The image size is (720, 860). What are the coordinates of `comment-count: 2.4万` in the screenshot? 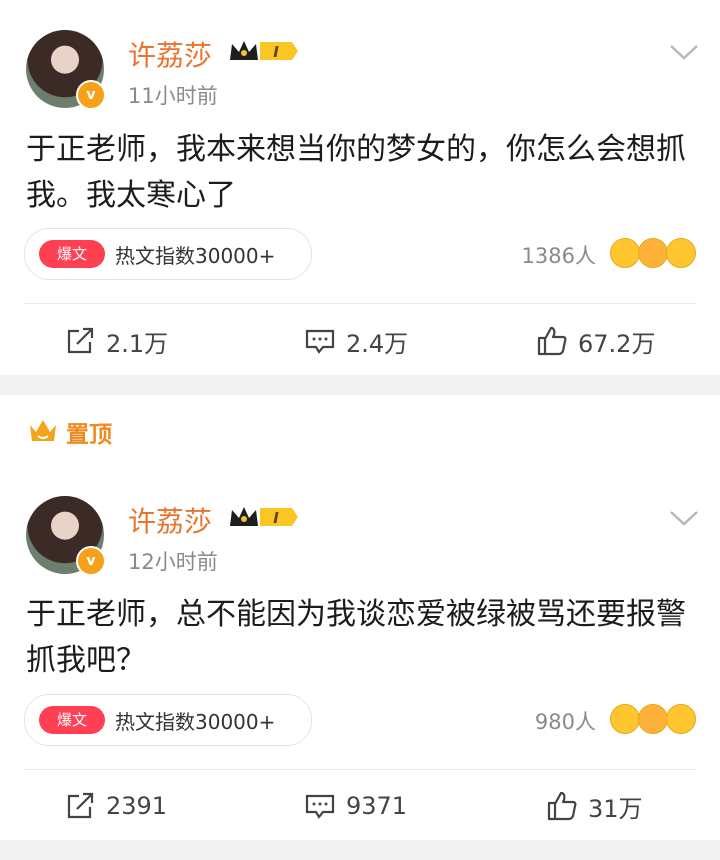 It's located at (377, 343).